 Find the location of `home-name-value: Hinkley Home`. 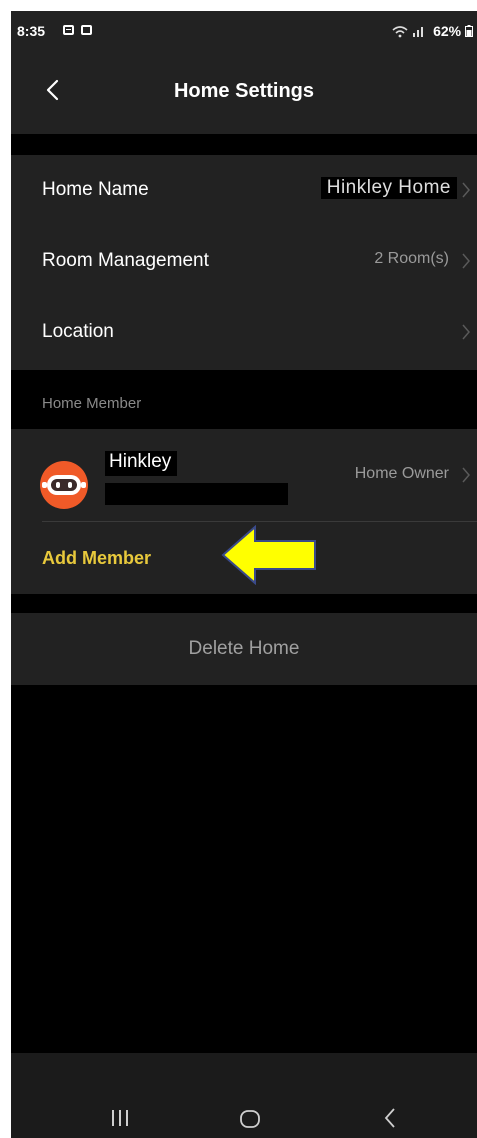

home-name-value: Hinkley Home is located at coordinates (388, 188).